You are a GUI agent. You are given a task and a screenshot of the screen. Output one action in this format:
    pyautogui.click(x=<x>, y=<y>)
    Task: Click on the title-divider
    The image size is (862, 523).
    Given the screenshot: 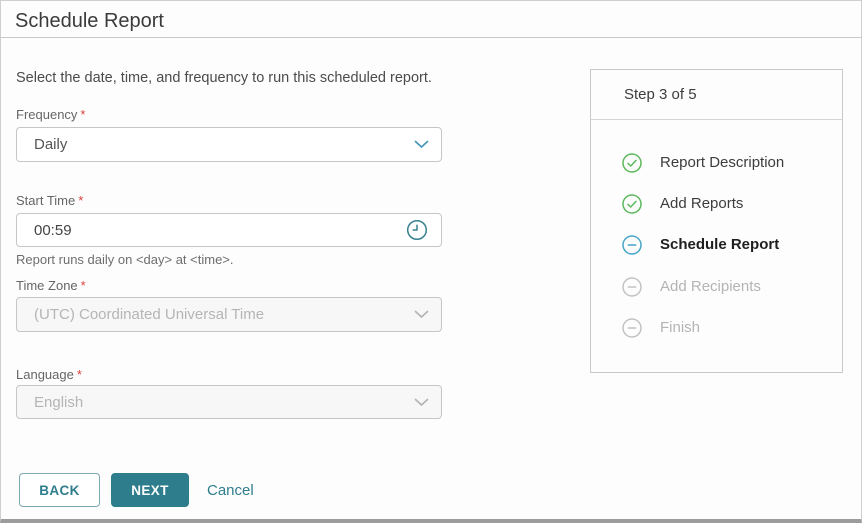 What is the action you would take?
    pyautogui.click(x=431, y=37)
    